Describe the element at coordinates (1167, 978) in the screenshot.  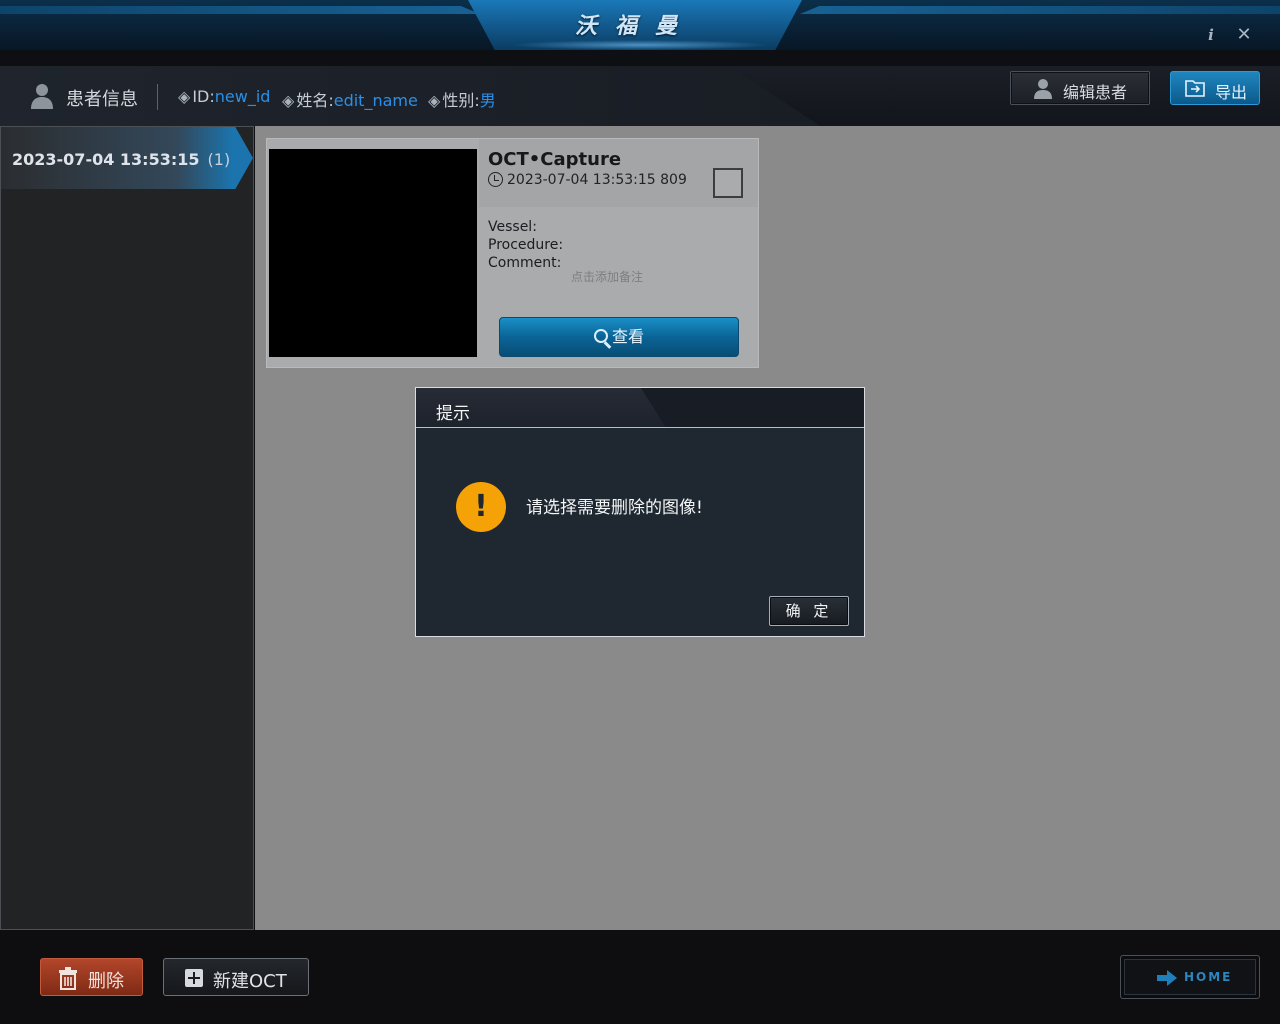
I see `arrow-right-icon` at that location.